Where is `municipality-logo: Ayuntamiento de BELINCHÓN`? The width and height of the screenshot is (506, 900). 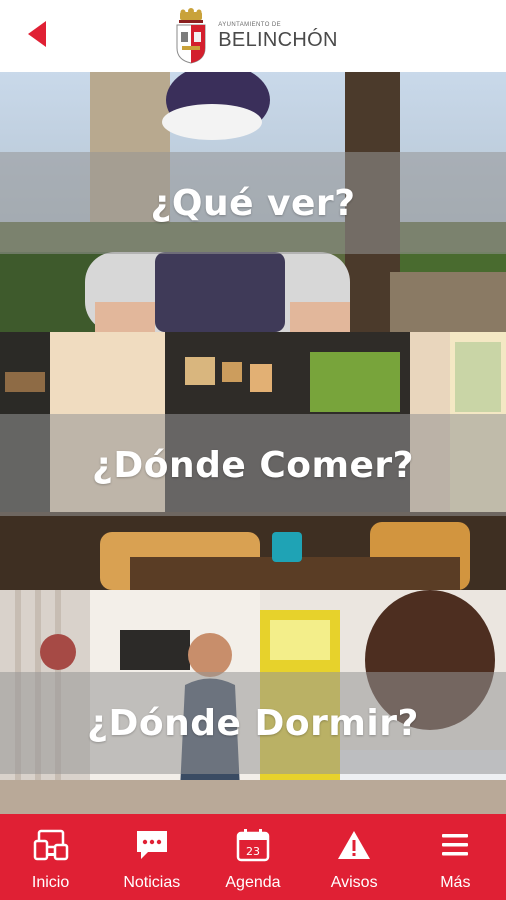 municipality-logo: Ayuntamiento de BELINCHÓN is located at coordinates (255, 36).